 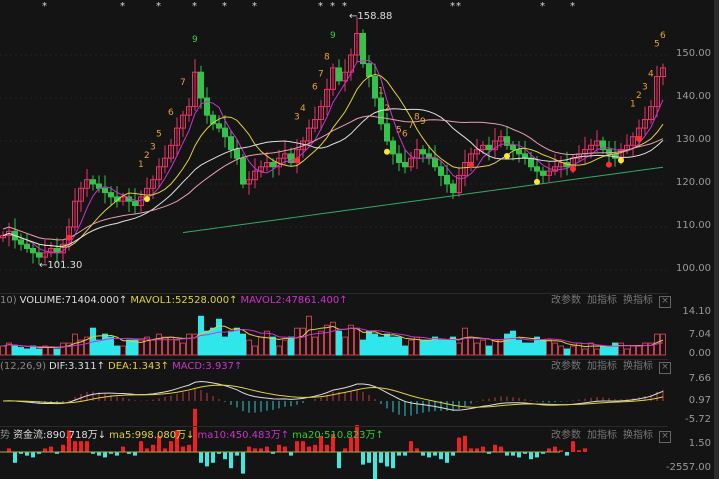 I want to click on fund-tools: 改参数 加指标 换指标 ×, so click(x=608, y=436).